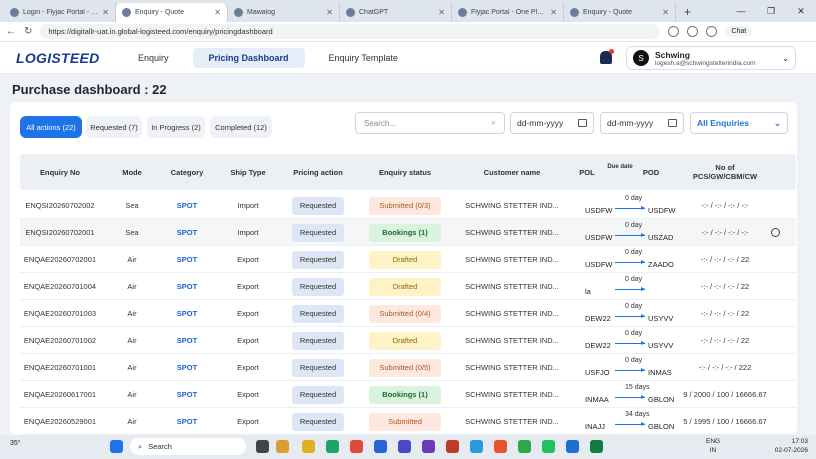 The image size is (816, 459). What do you see at coordinates (775, 232) in the screenshot?
I see `history-icon` at bounding box center [775, 232].